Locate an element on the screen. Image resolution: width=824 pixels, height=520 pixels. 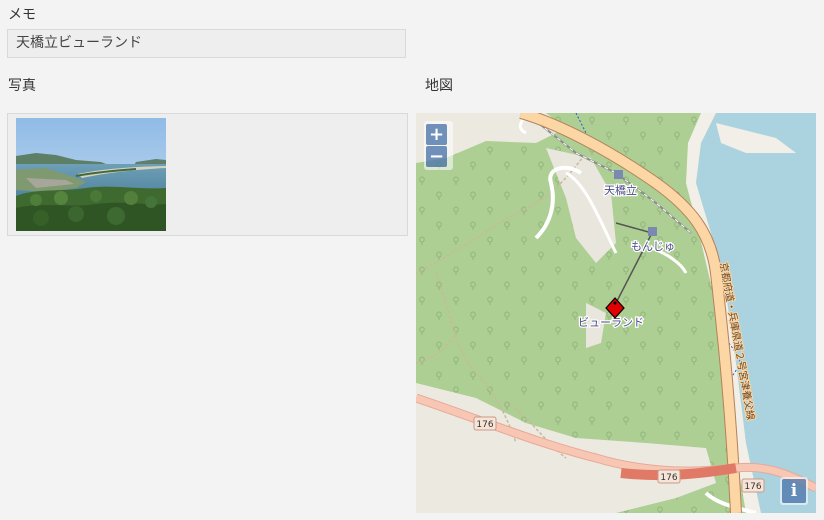
photo-label: 写真 is located at coordinates (22, 86).